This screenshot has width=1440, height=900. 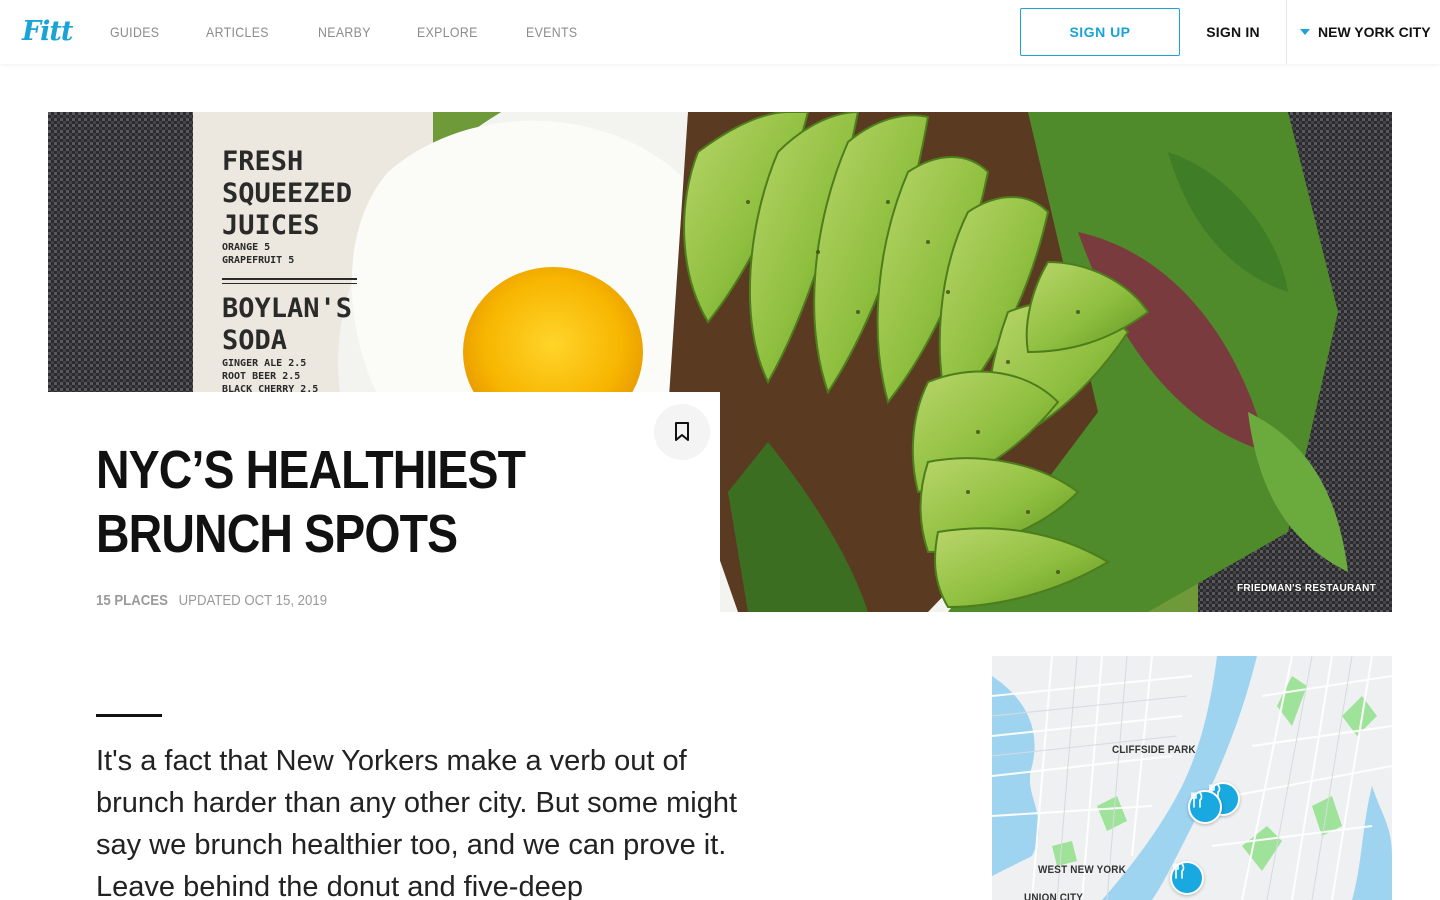 I want to click on city-selector: NEW YORK CITY, so click(x=1365, y=32).